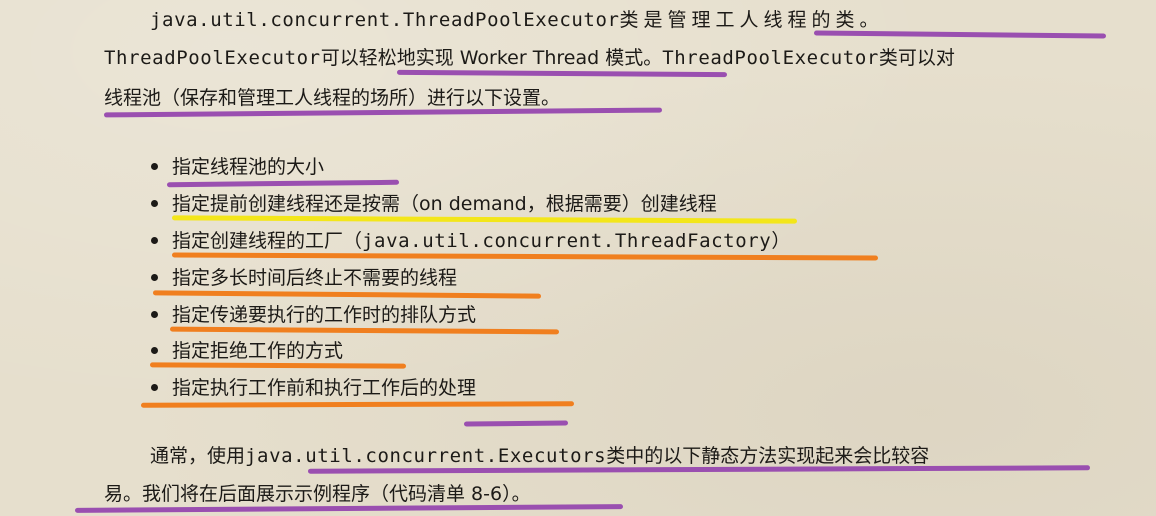 Image resolution: width=1156 pixels, height=516 pixels. Describe the element at coordinates (751, 20) in the screenshot. I see `paragraph1-line1-text: 类是管理工人线程的类。` at that location.